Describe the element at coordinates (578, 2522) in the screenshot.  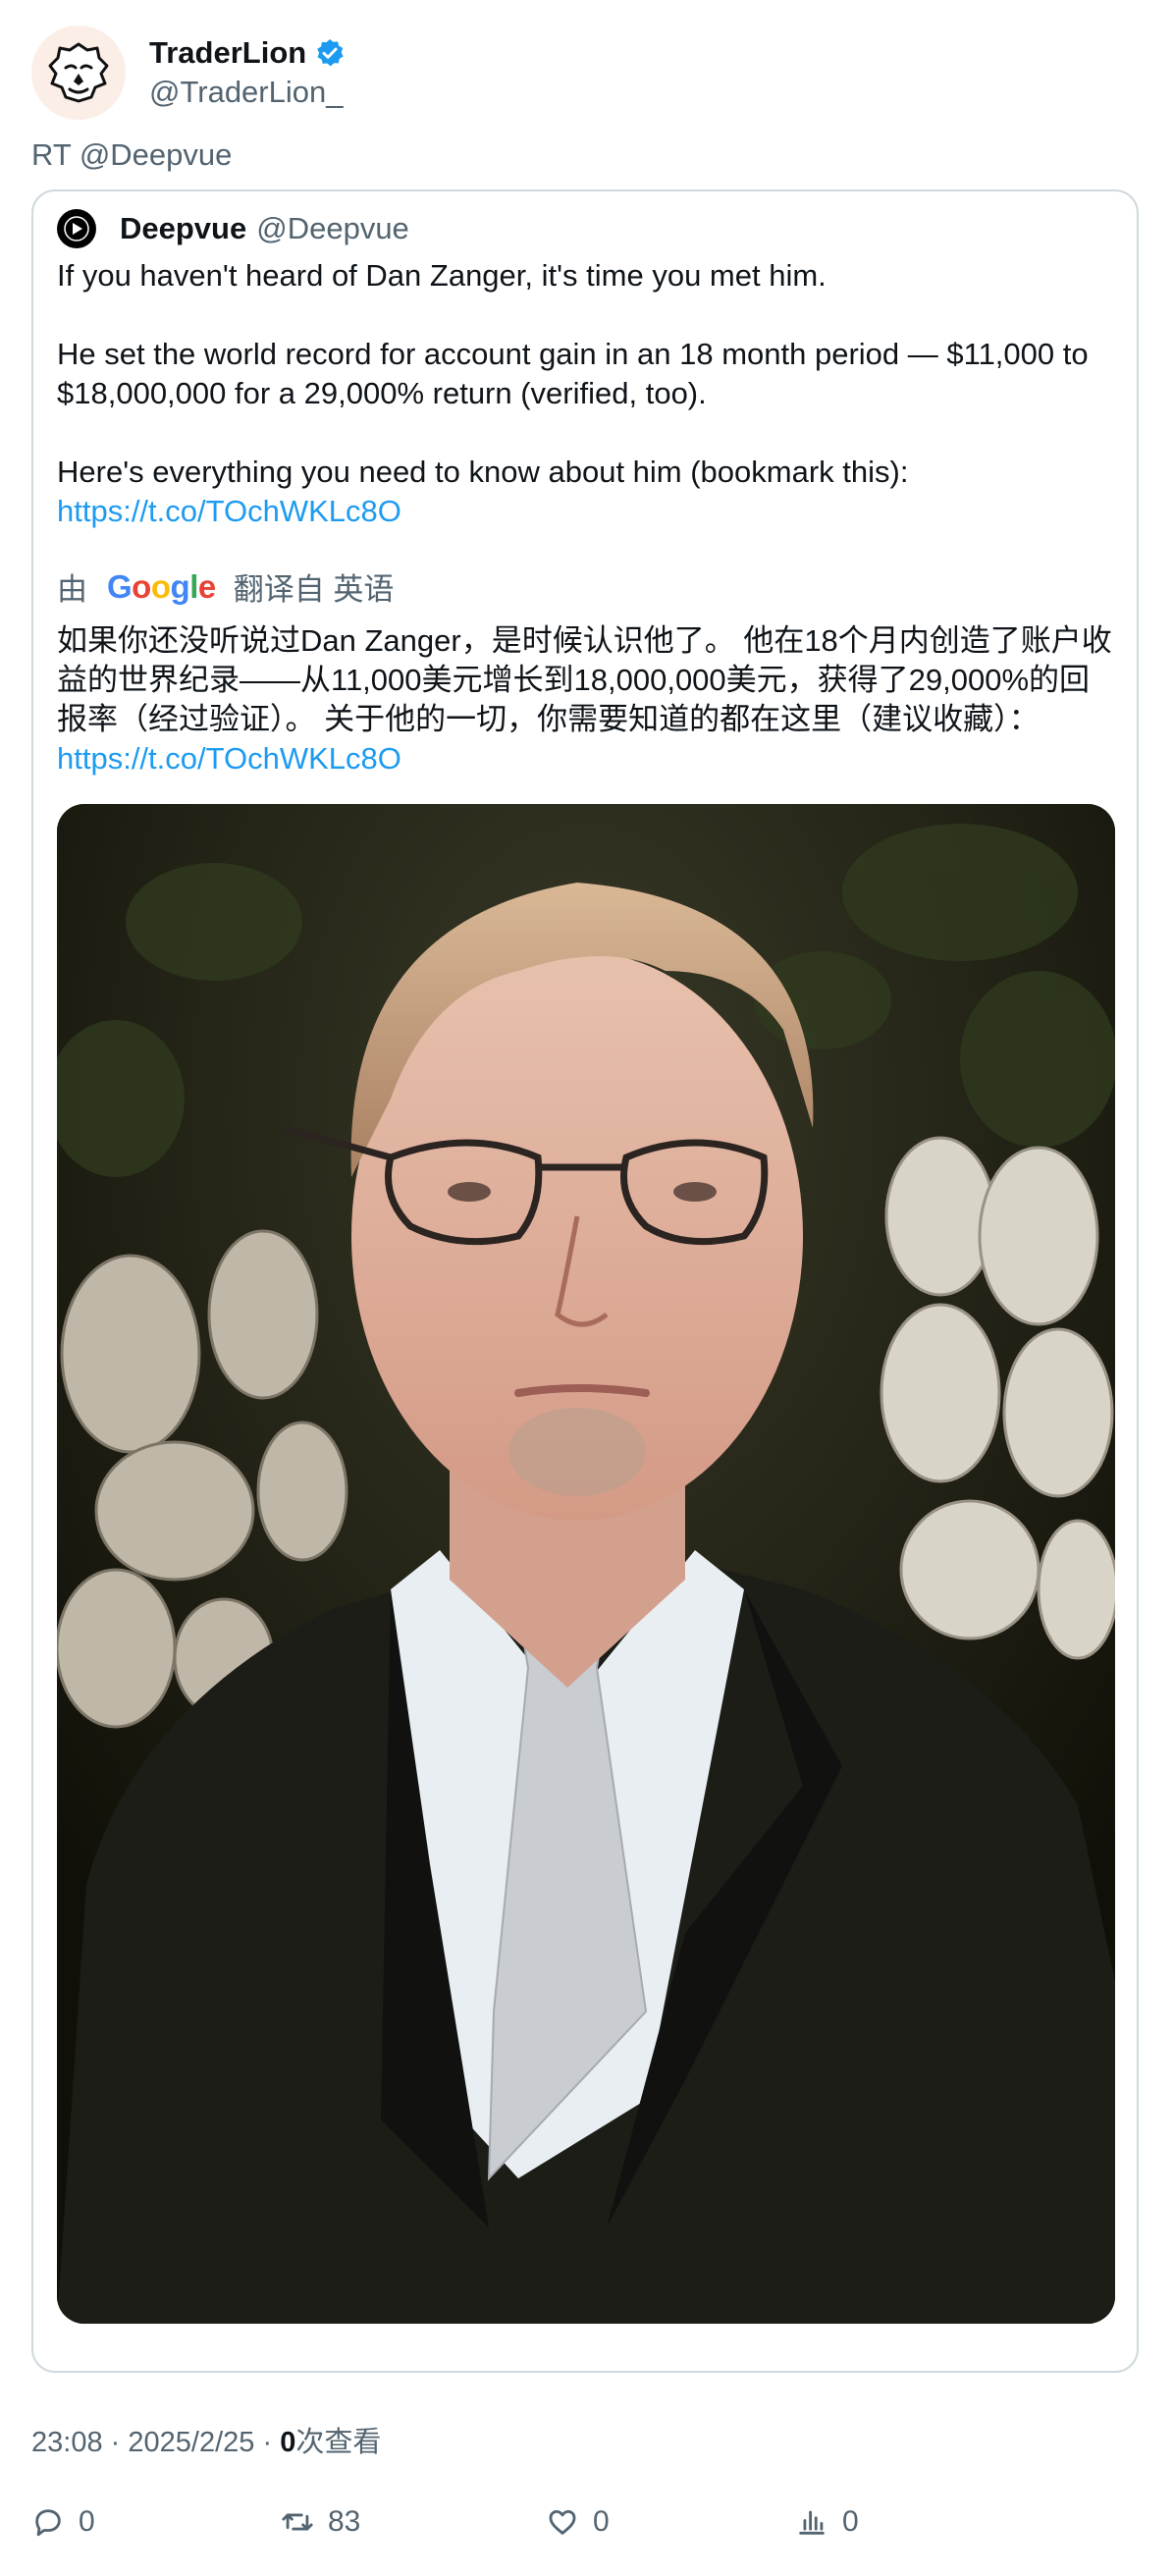
I see `like-button: 0` at that location.